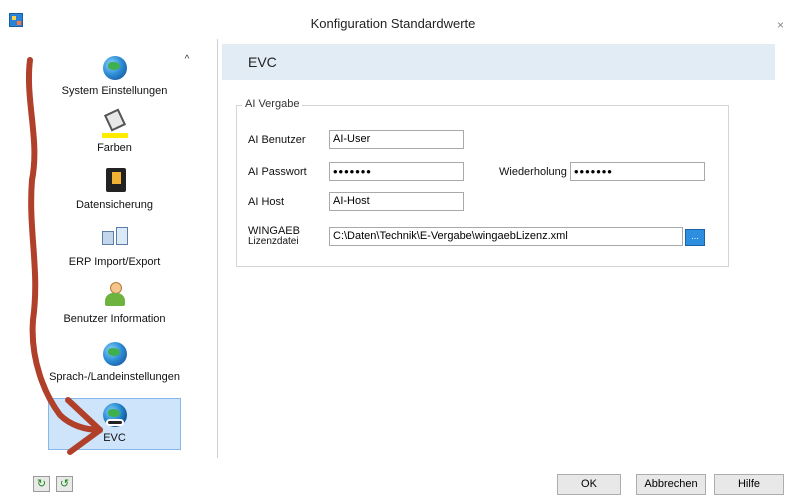 The image size is (786, 499). What do you see at coordinates (393, 23) in the screenshot?
I see `window-title: Konfiguration Standardwerte` at bounding box center [393, 23].